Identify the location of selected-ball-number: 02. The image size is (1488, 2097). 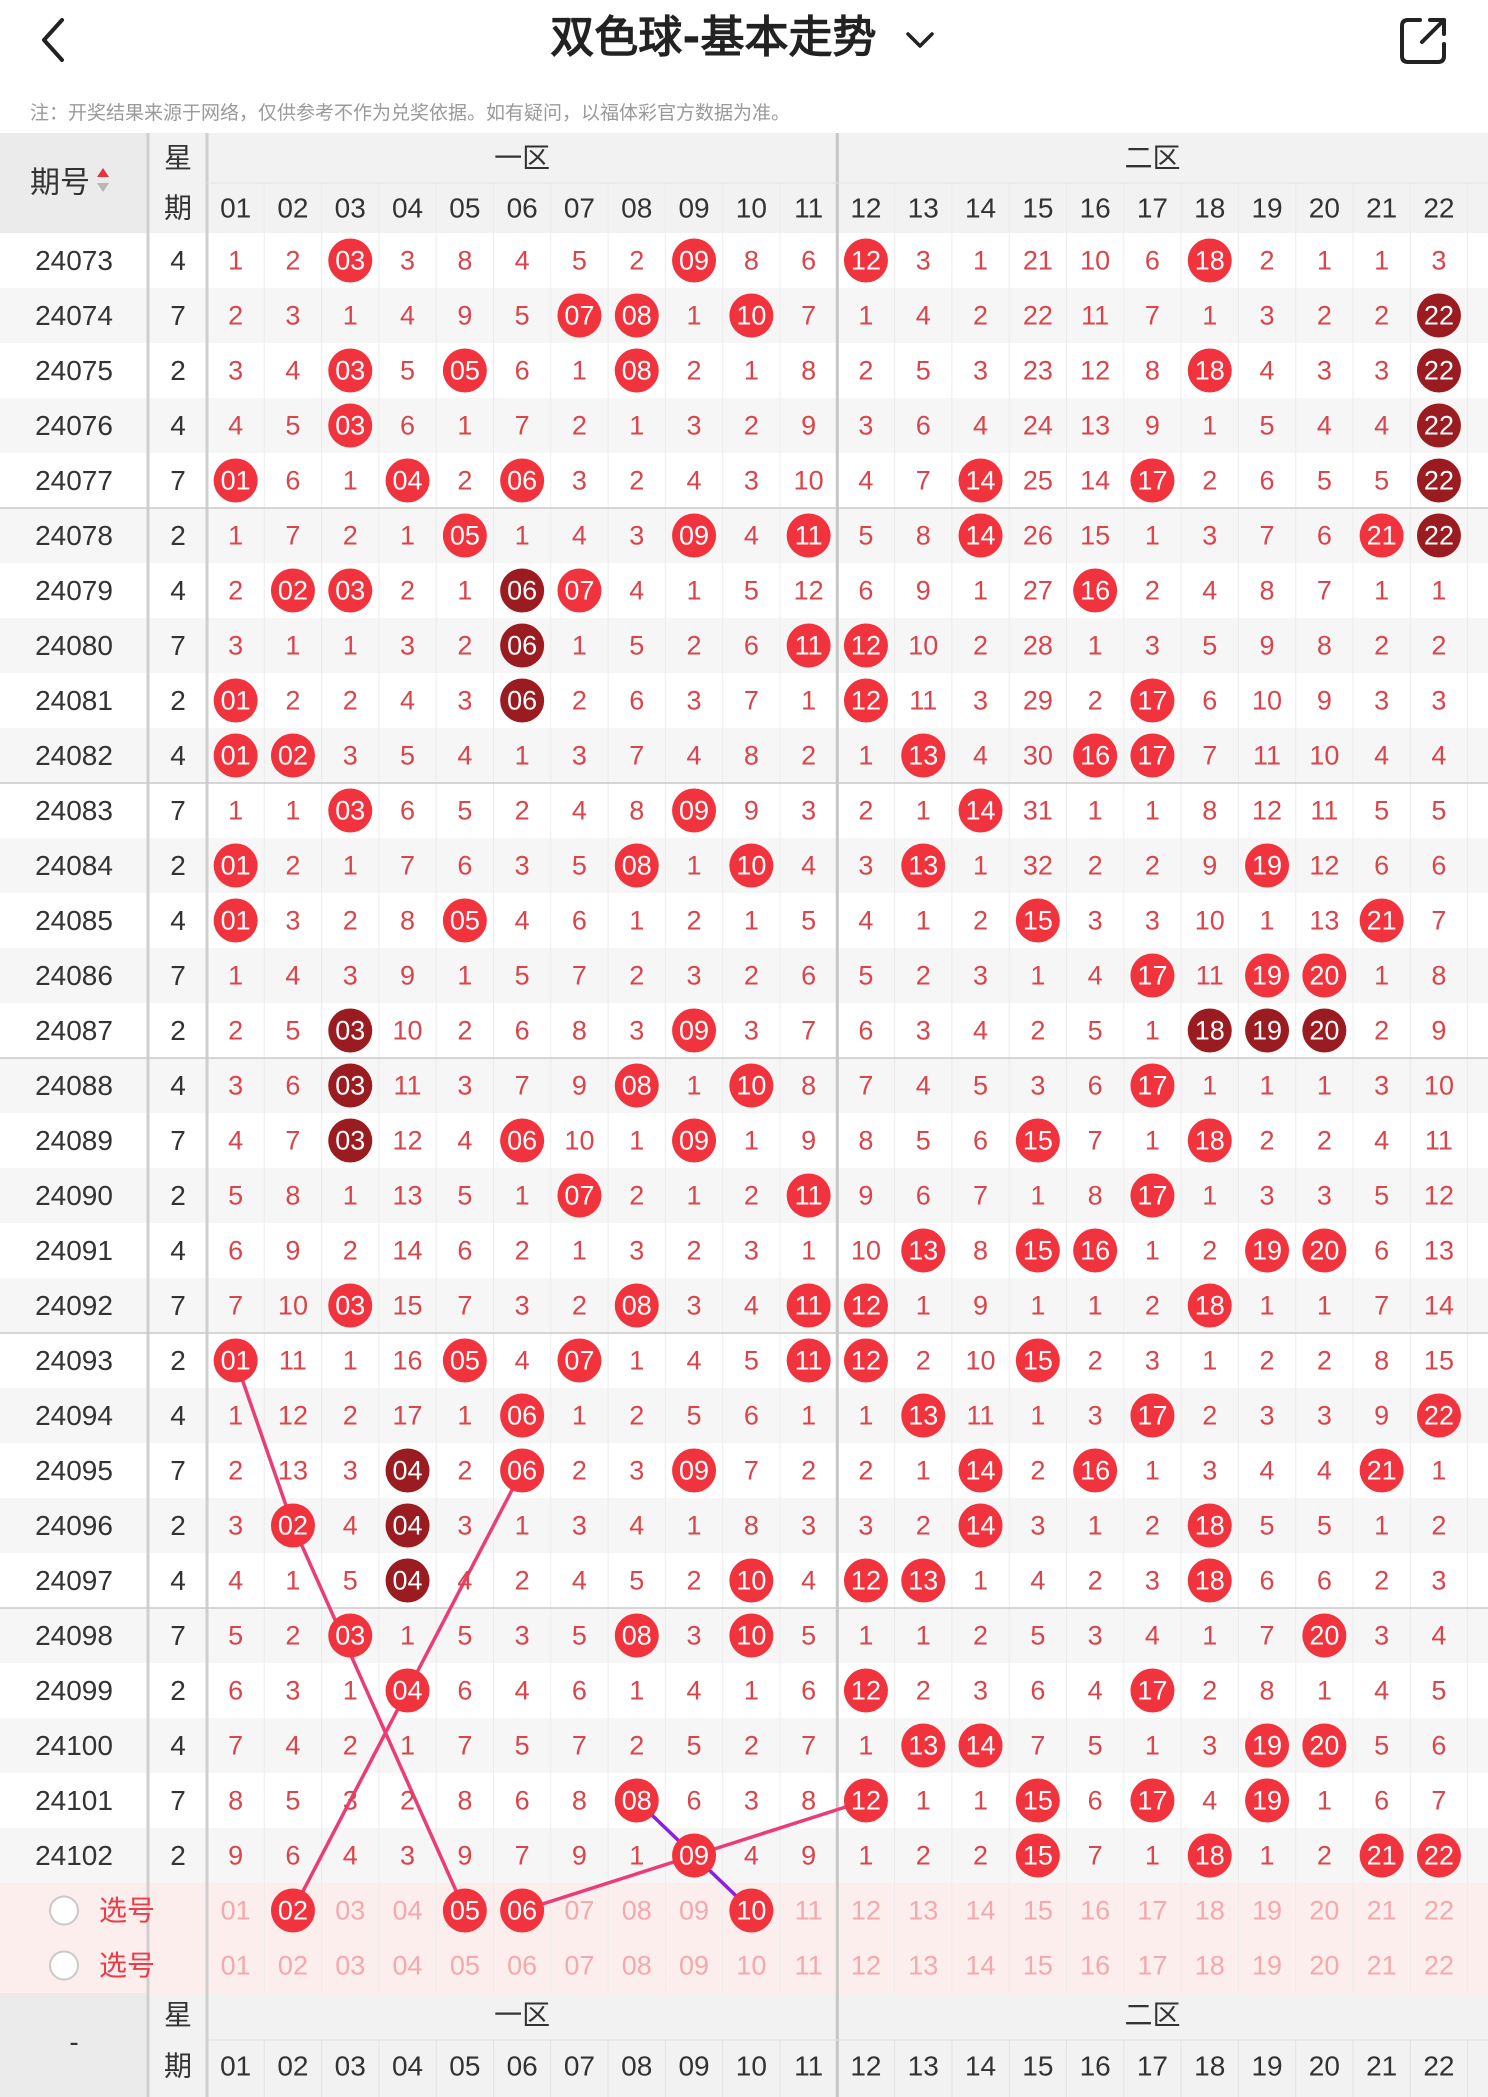
(293, 1911).